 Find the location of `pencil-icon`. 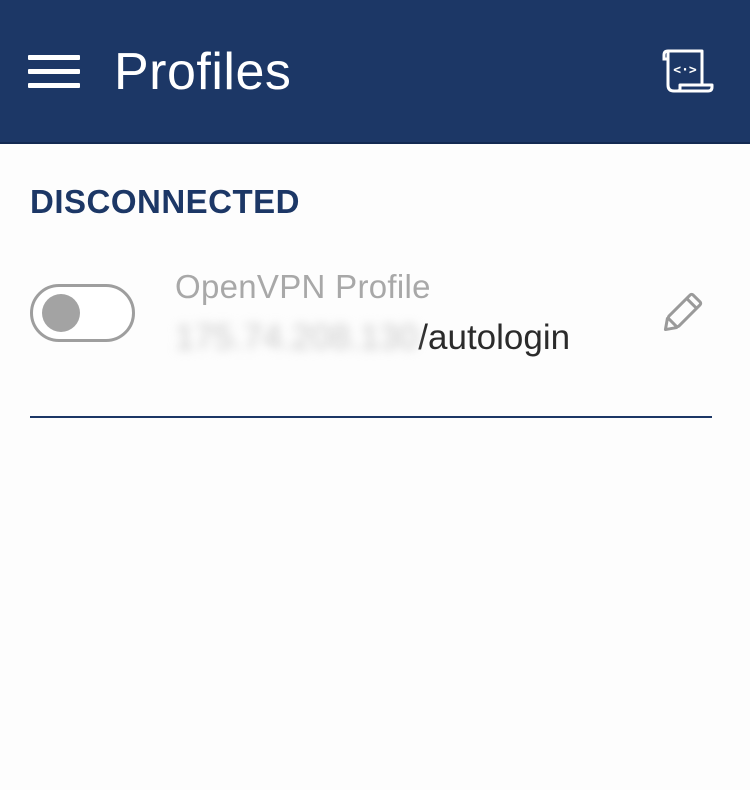

pencil-icon is located at coordinates (683, 312).